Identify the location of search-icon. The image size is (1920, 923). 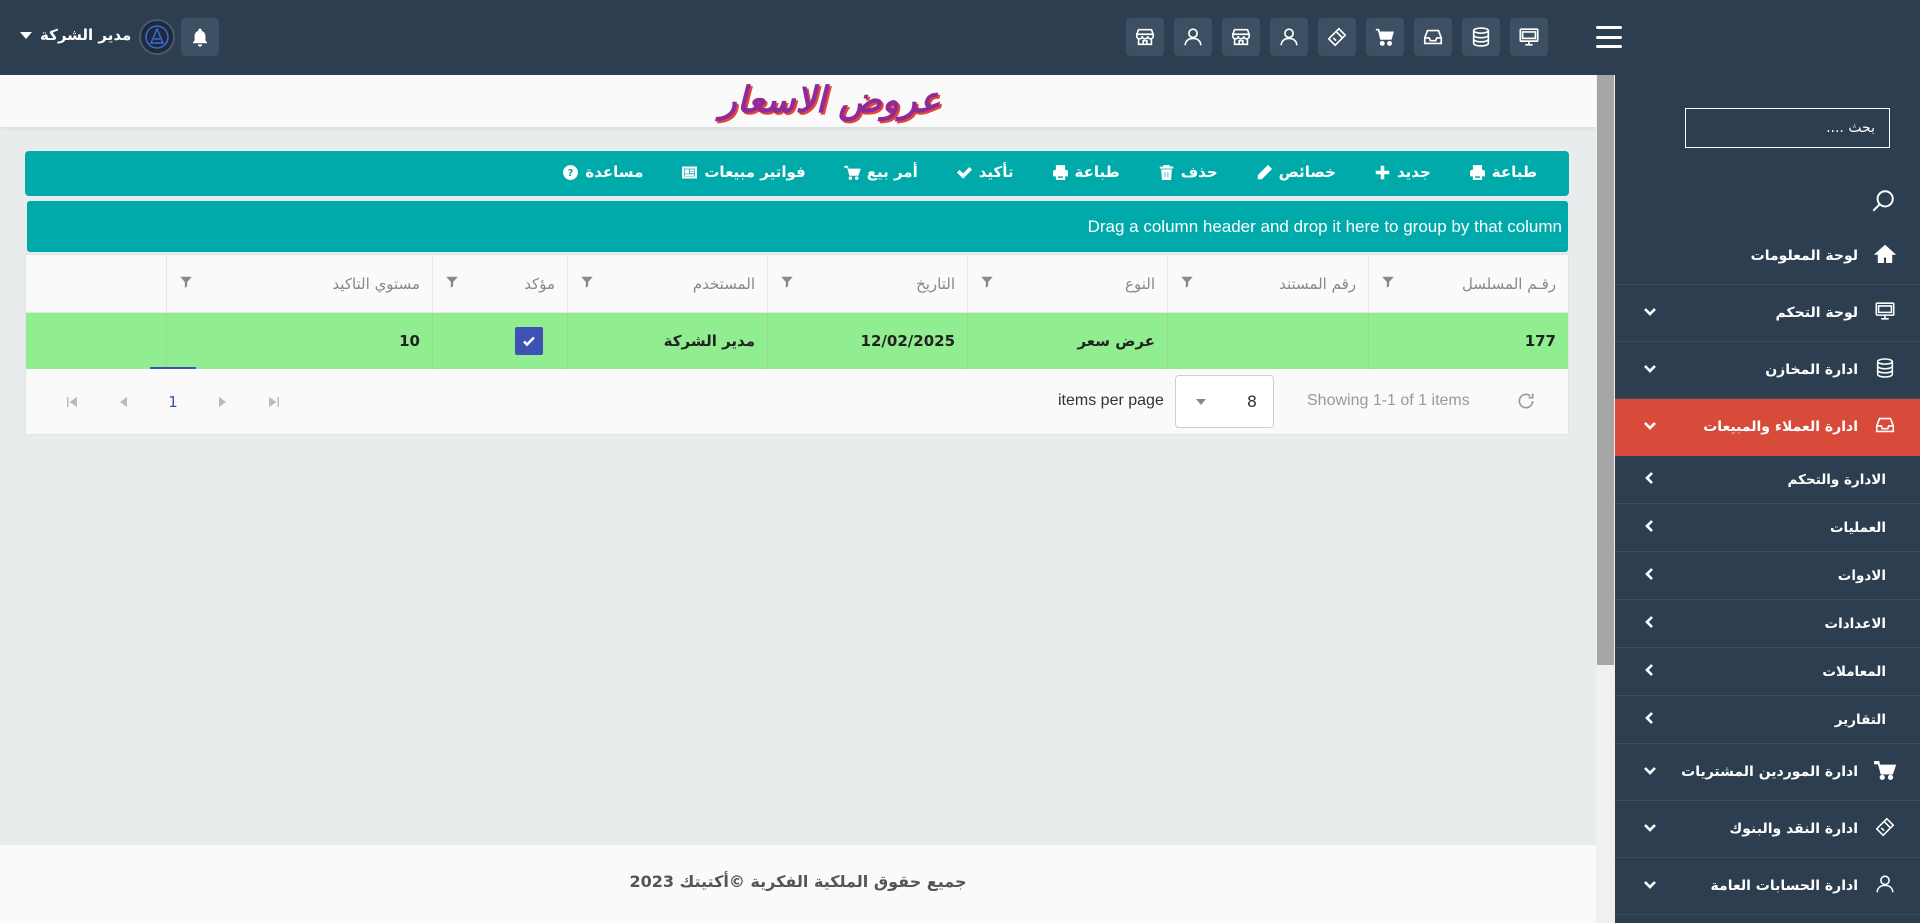
(1883, 201).